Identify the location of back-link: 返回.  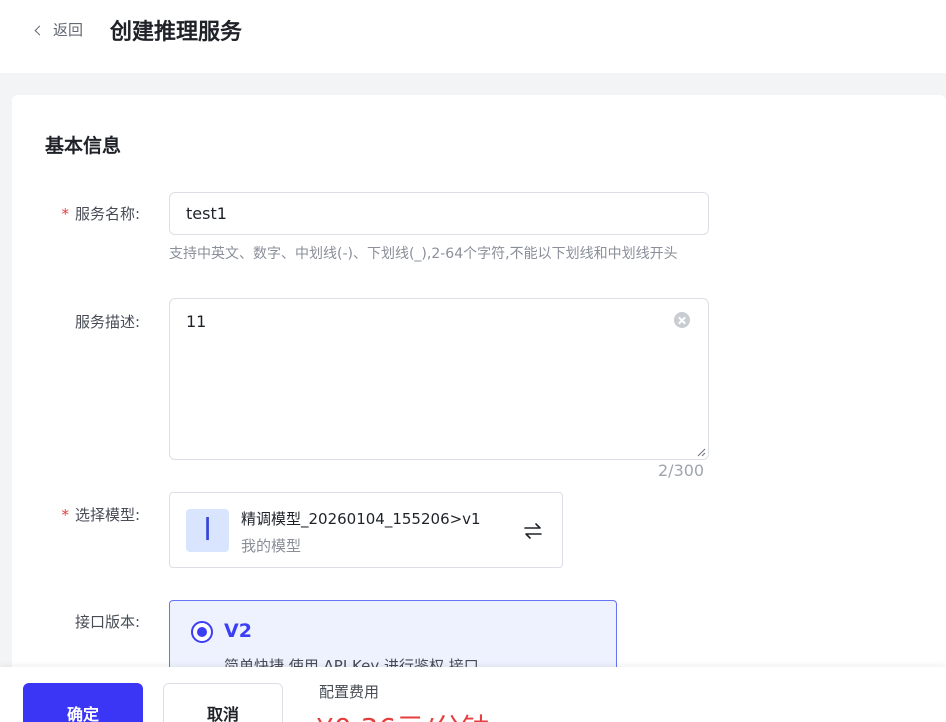
(59, 29).